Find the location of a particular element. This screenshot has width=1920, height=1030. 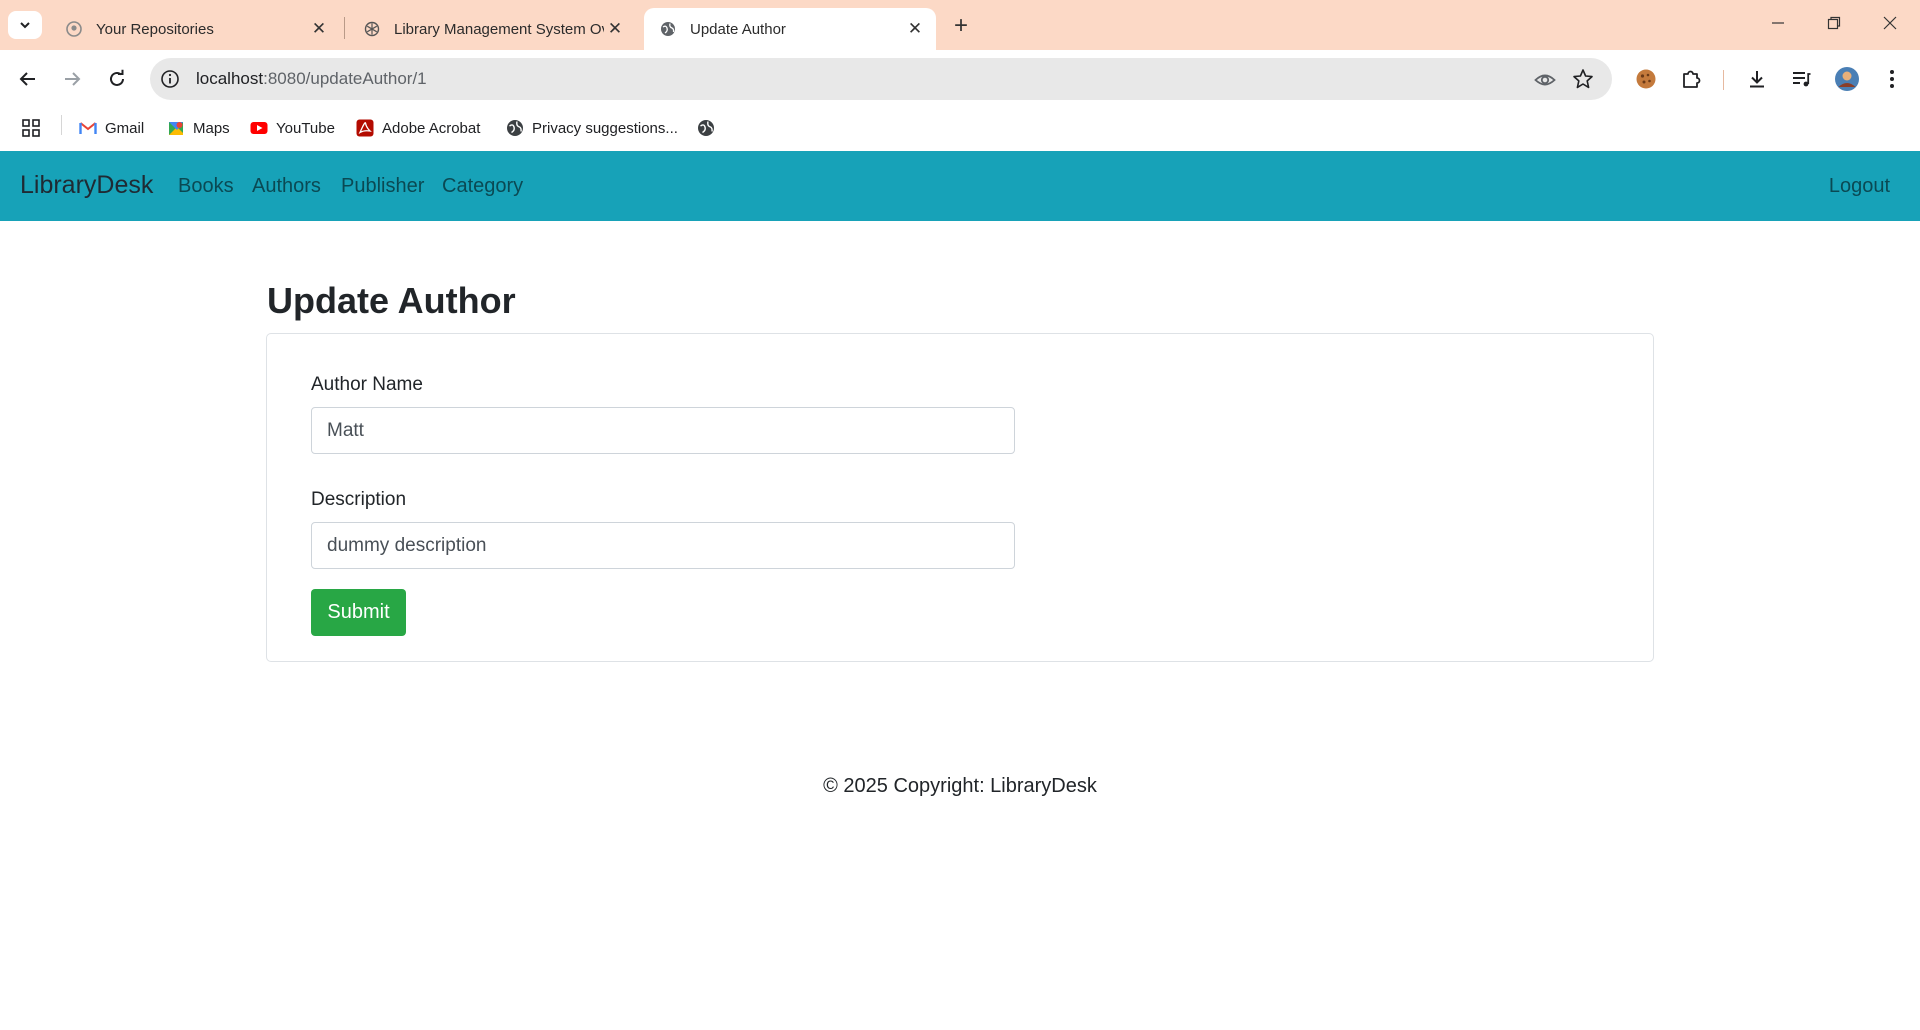

arrow-right-icon is located at coordinates (73, 79).